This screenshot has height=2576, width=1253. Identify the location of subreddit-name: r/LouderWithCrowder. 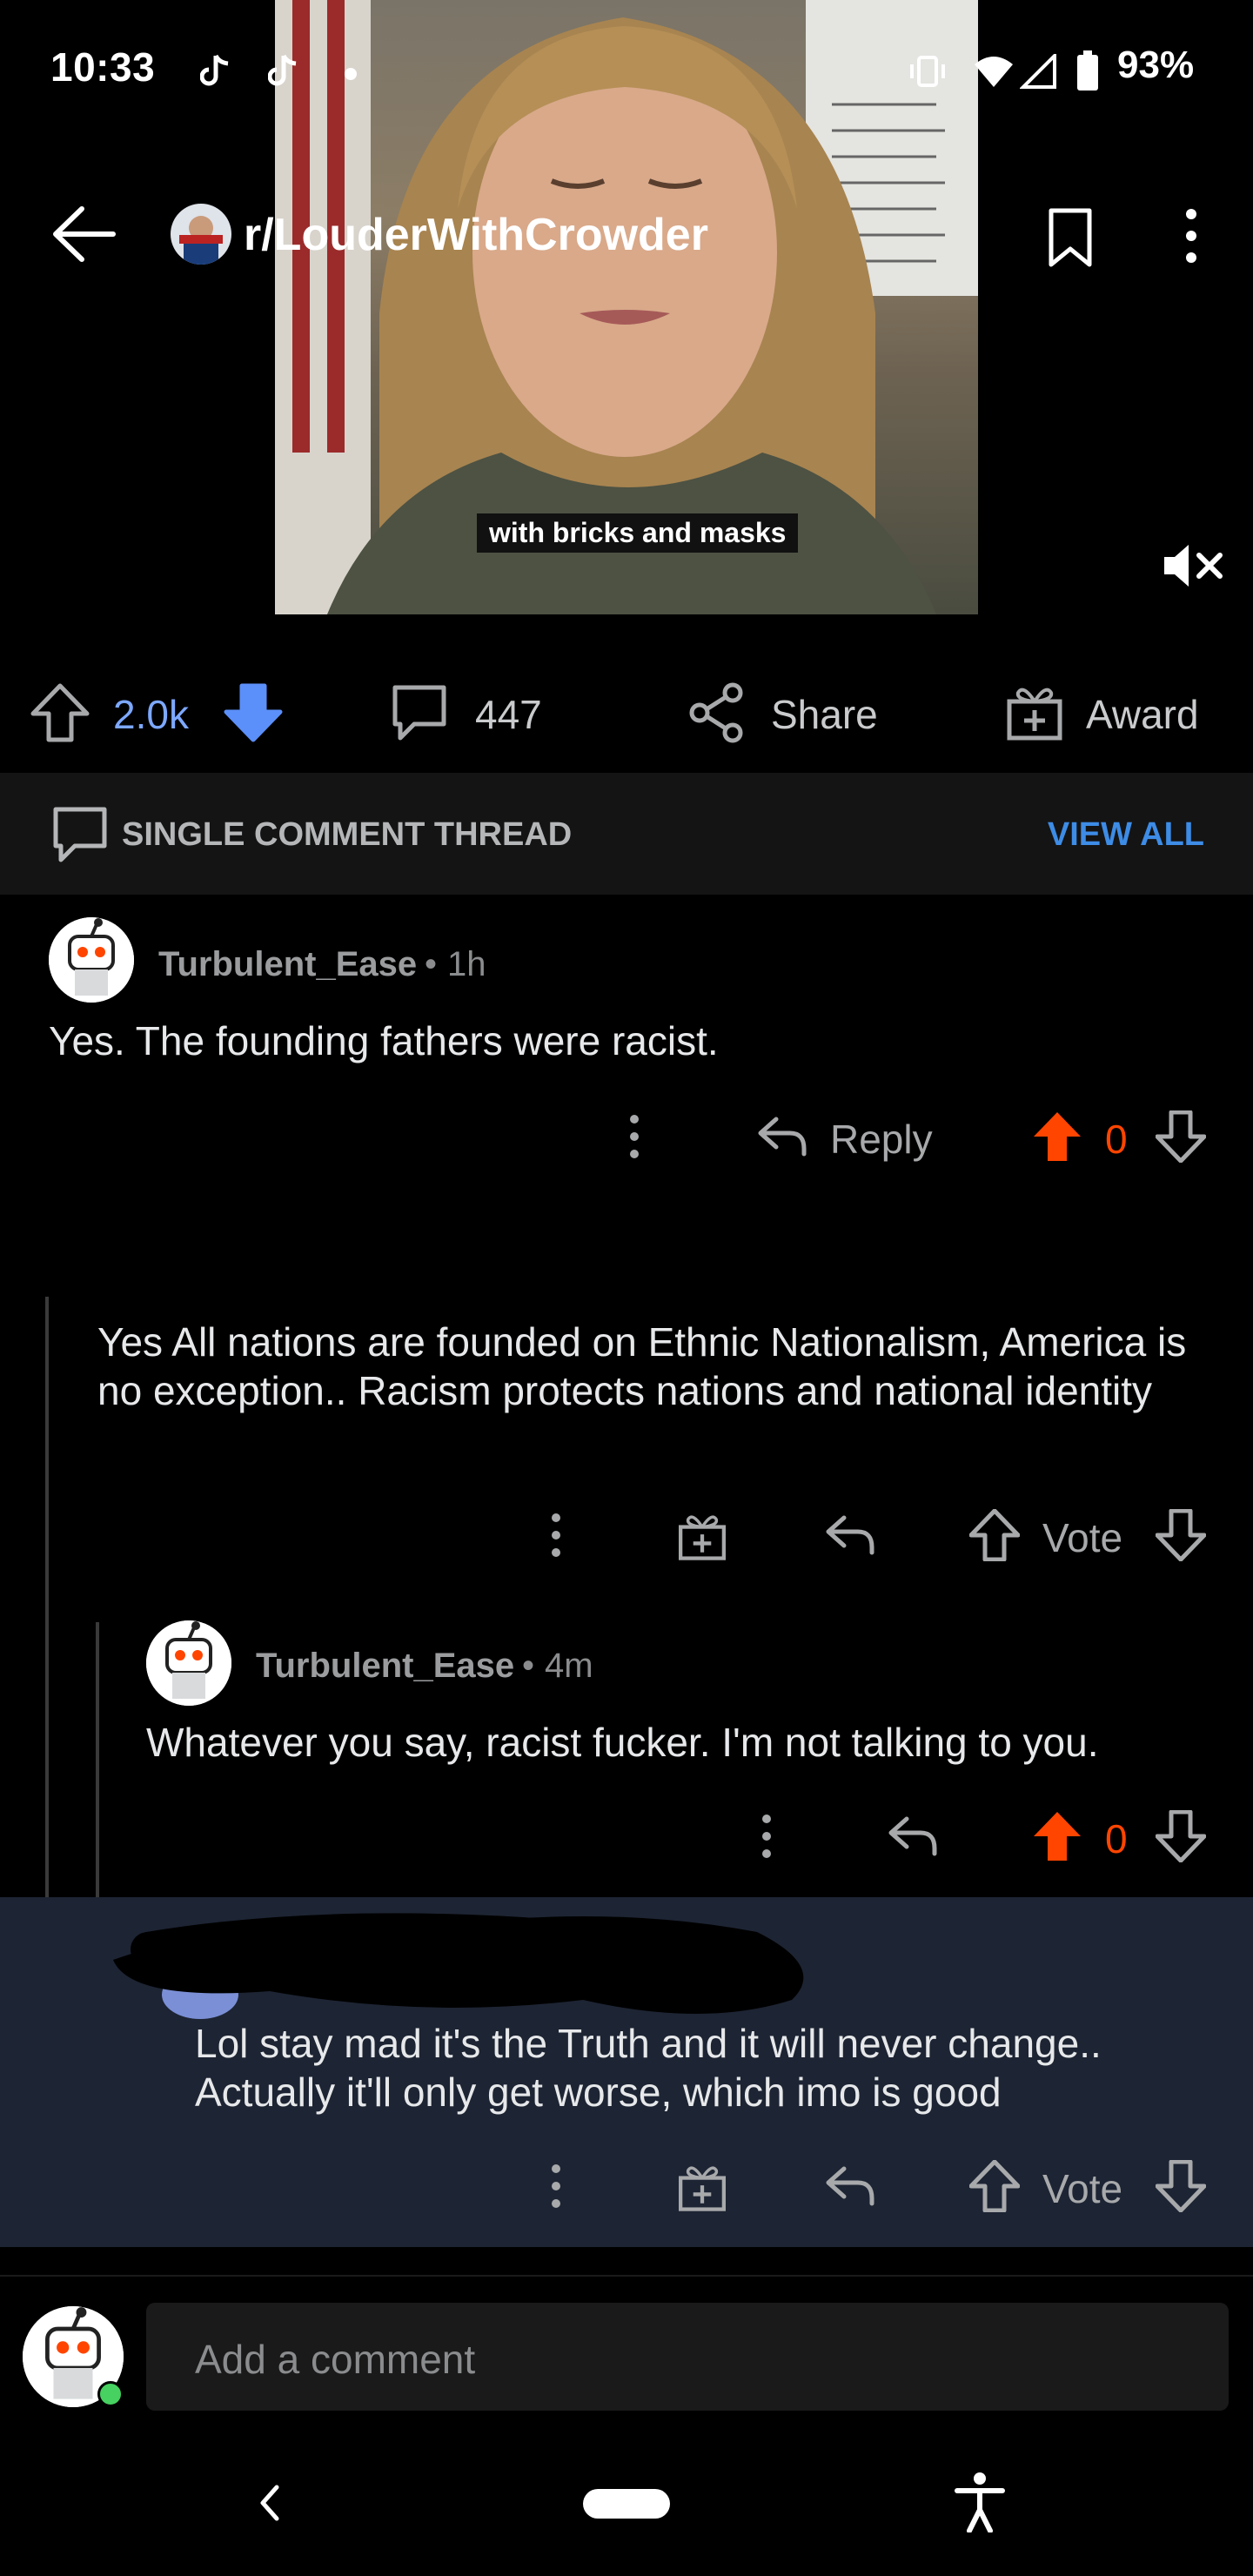
(476, 235).